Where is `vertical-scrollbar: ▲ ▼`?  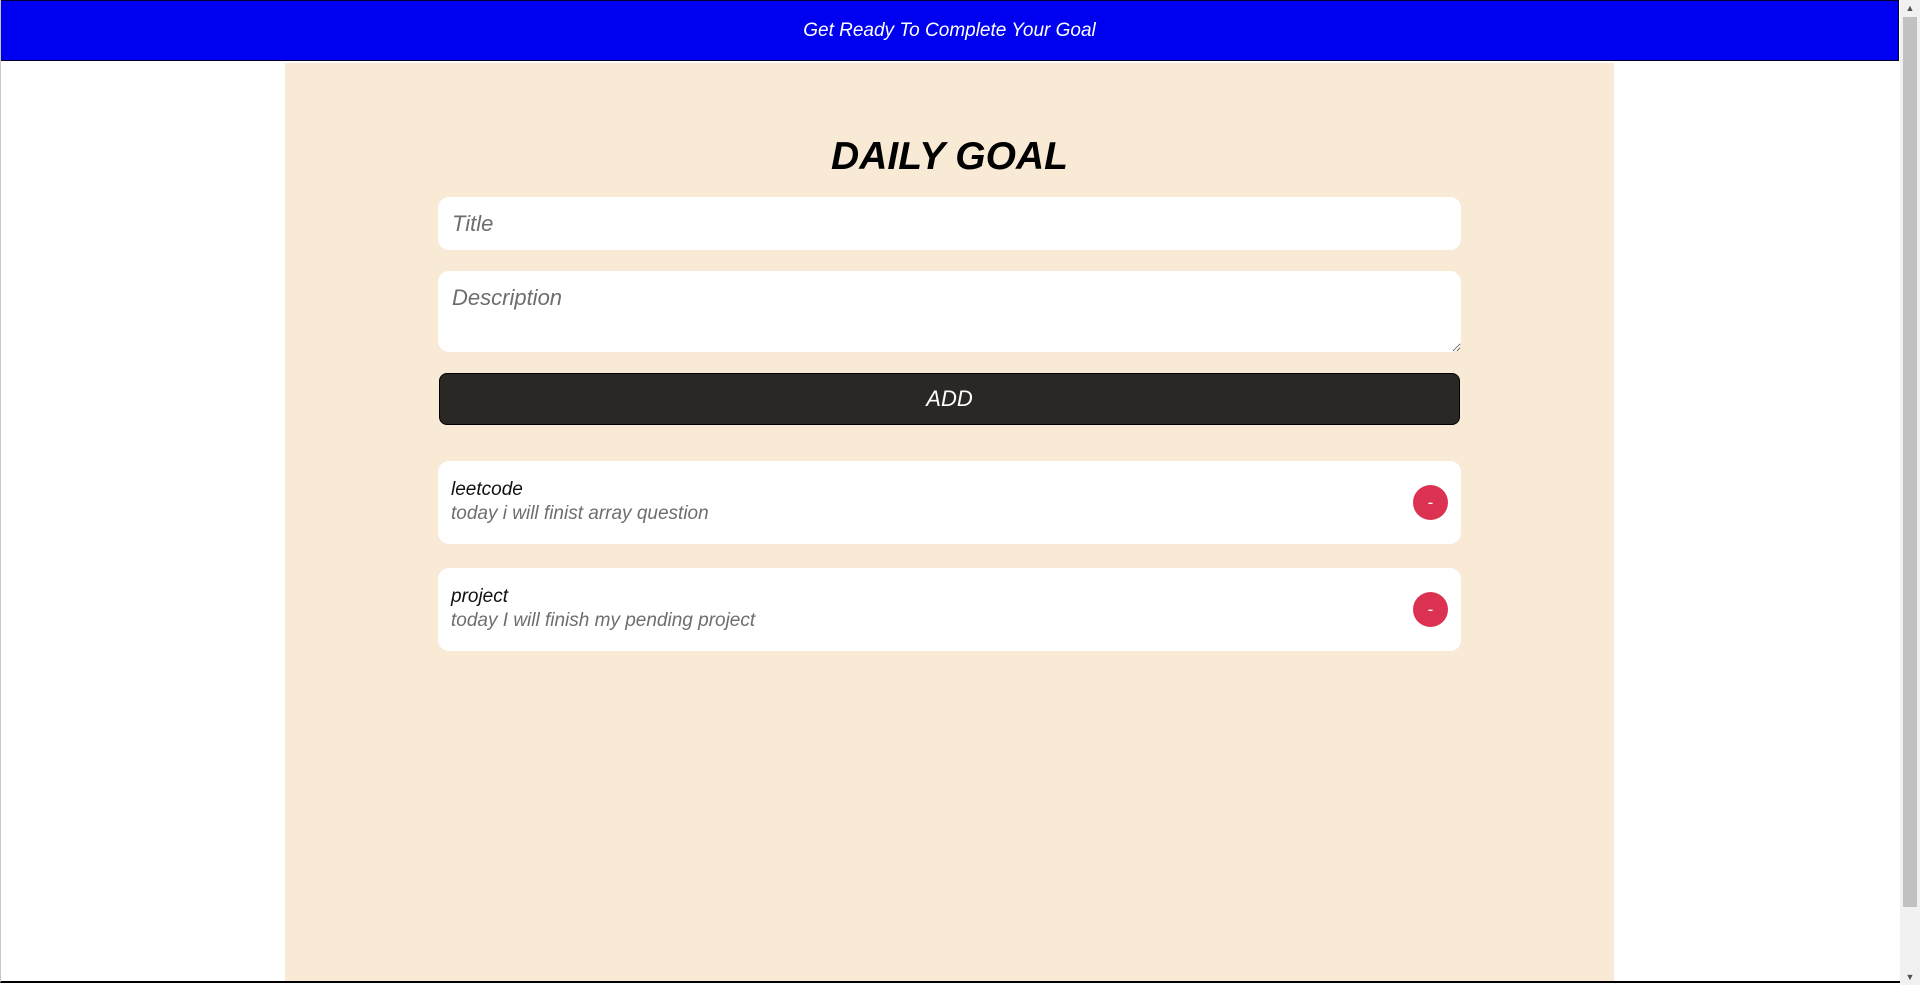 vertical-scrollbar: ▲ ▼ is located at coordinates (1910, 492).